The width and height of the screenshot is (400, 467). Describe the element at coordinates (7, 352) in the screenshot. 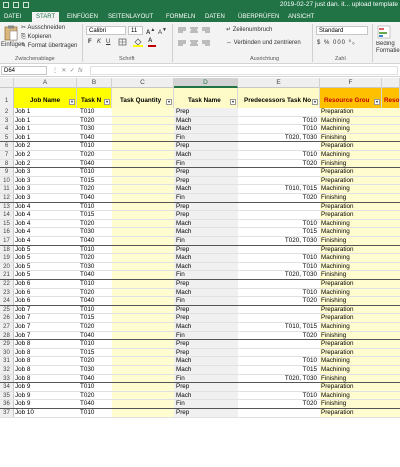

I see `row-number: 30` at that location.